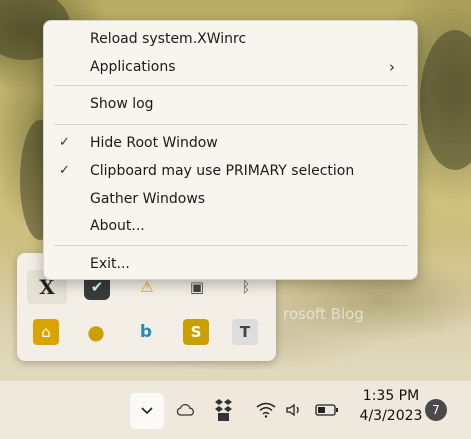 This screenshot has width=471, height=439. Describe the element at coordinates (230, 143) in the screenshot. I see `menu-item-hide-root-window: ✓ Hide Root Window` at that location.